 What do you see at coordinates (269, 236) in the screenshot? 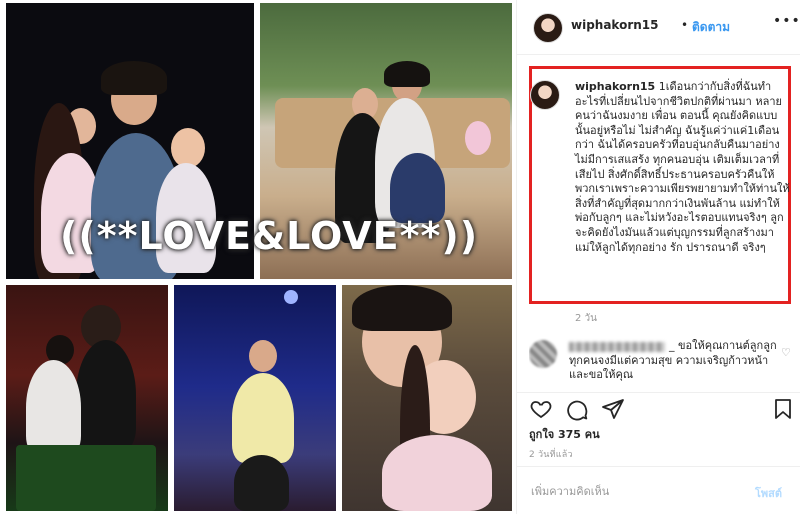
I see `photo-overlay-text: ((**LOVE&LOVE**))` at bounding box center [269, 236].